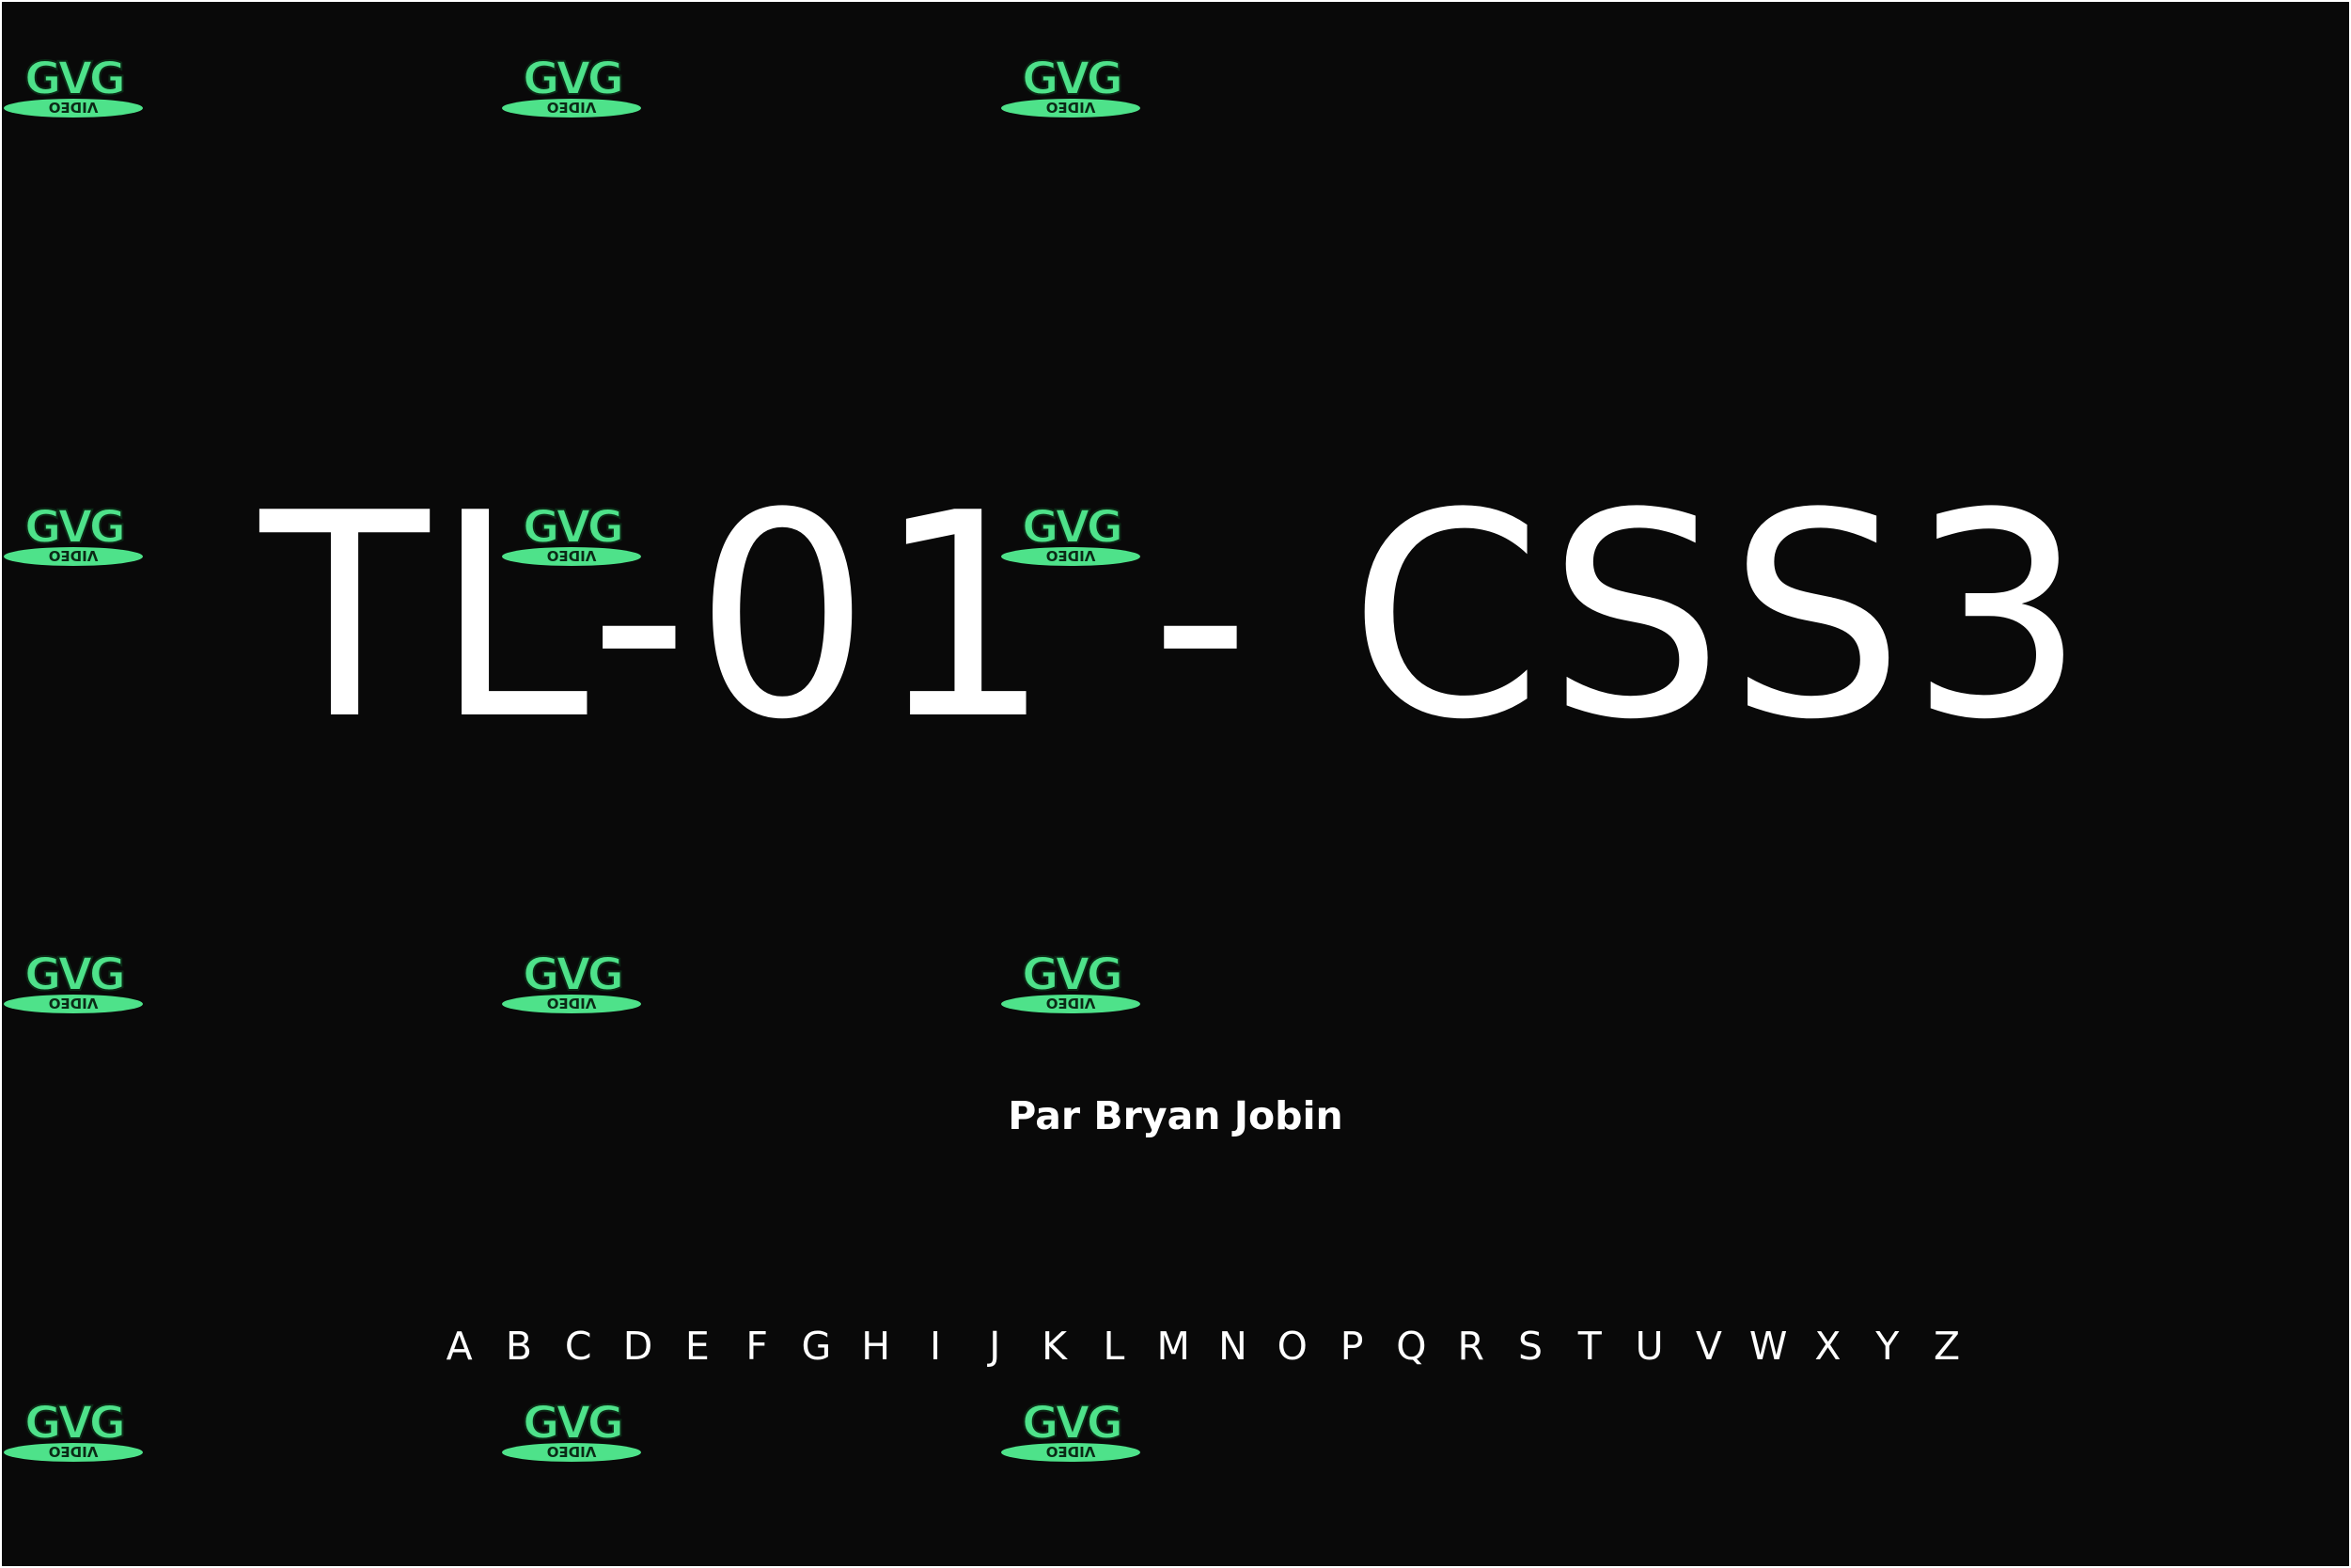 This screenshot has width=2351, height=1568. What do you see at coordinates (1292, 1346) in the screenshot?
I see `alphabet-letter-o: O` at bounding box center [1292, 1346].